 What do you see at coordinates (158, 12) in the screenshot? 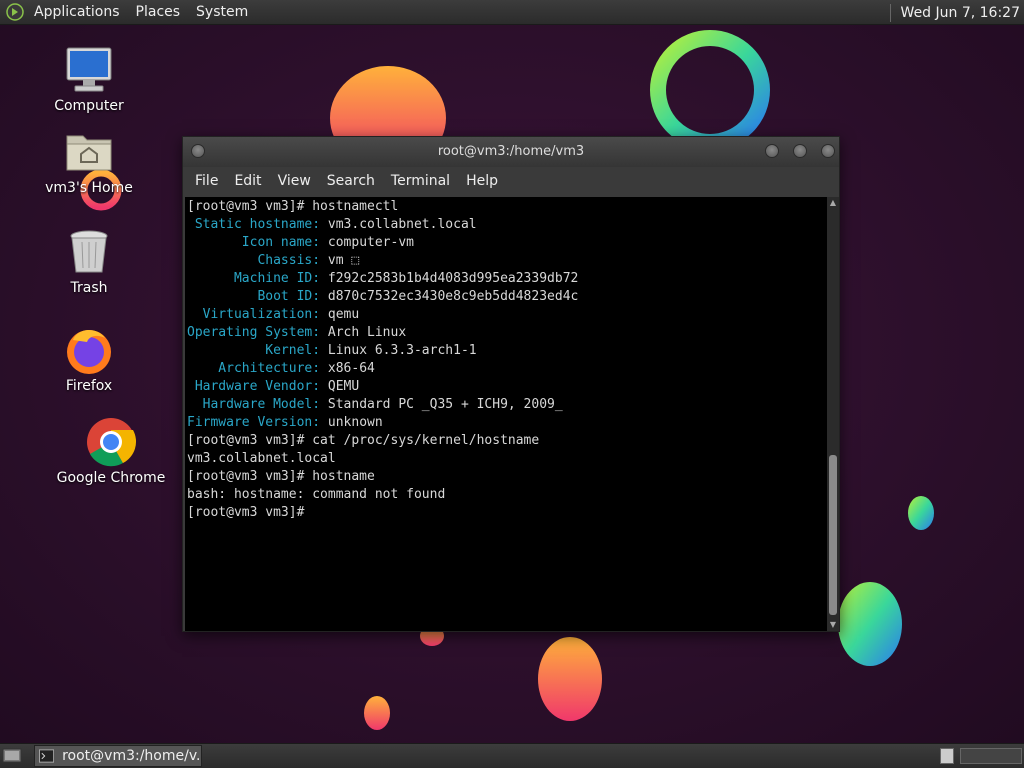
I see `menu-places: Places` at bounding box center [158, 12].